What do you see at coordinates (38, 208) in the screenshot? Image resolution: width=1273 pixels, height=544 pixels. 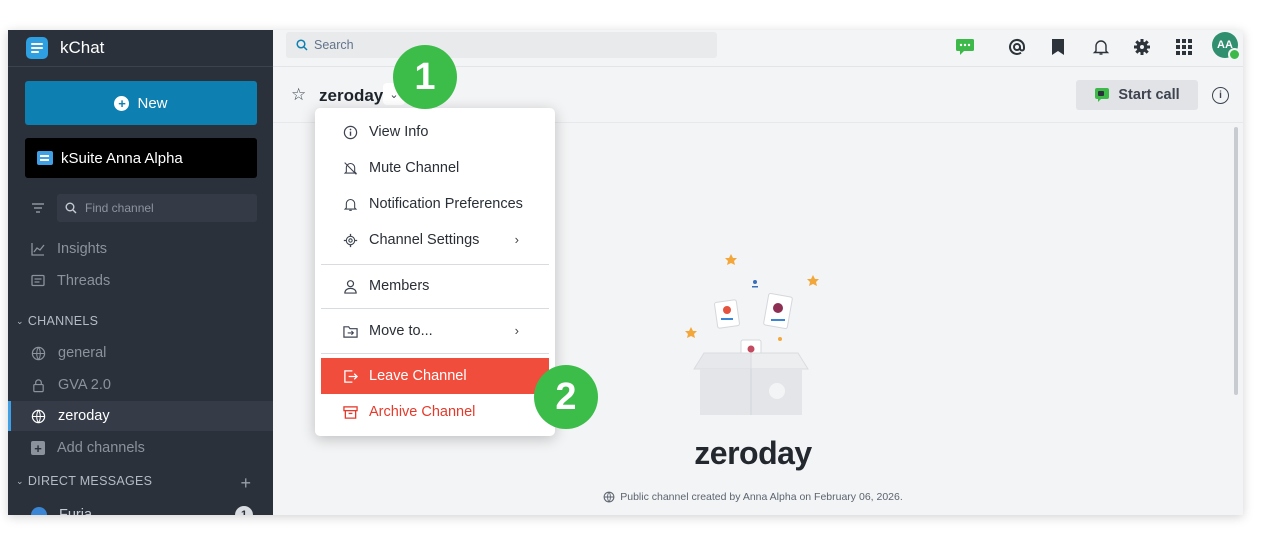 I see `filter-icon` at bounding box center [38, 208].